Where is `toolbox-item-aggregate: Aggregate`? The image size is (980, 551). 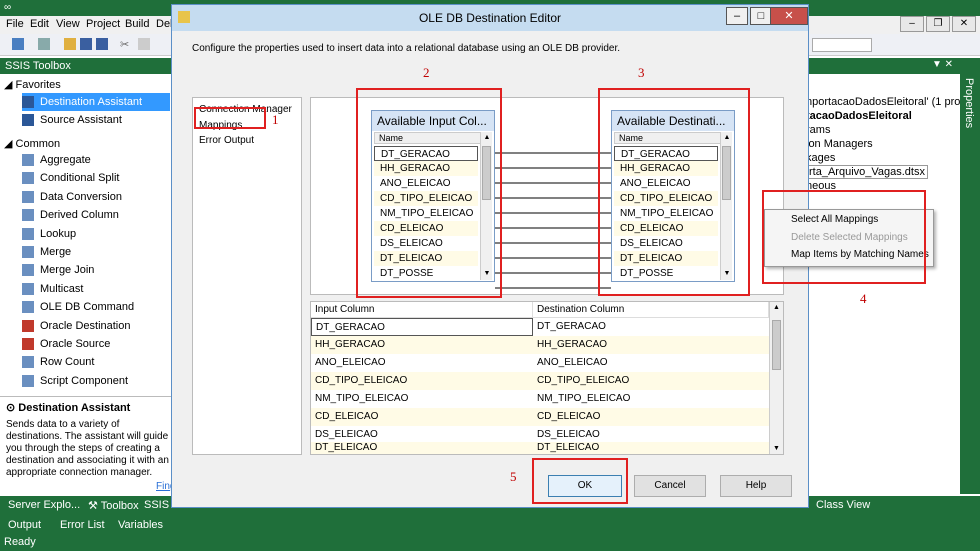 toolbox-item-aggregate: Aggregate is located at coordinates (96, 160).